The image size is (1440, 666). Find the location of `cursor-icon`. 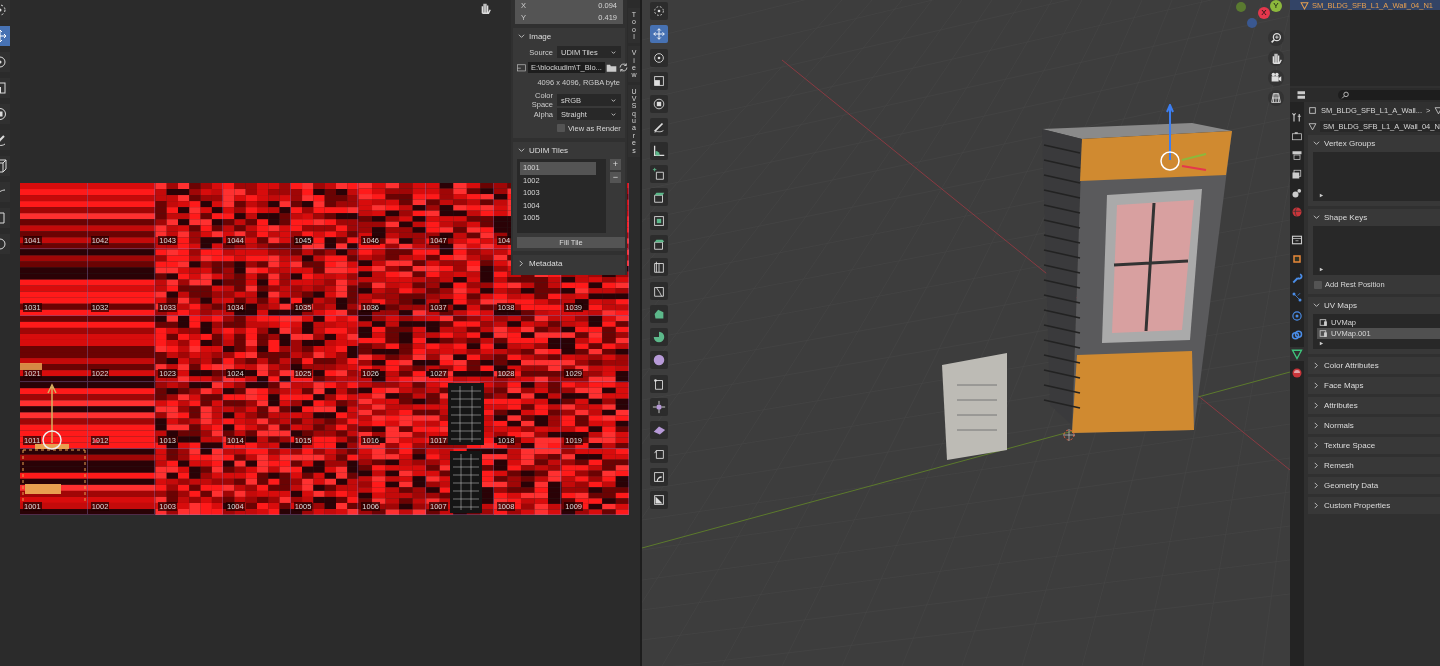

cursor-icon is located at coordinates (659, 11).